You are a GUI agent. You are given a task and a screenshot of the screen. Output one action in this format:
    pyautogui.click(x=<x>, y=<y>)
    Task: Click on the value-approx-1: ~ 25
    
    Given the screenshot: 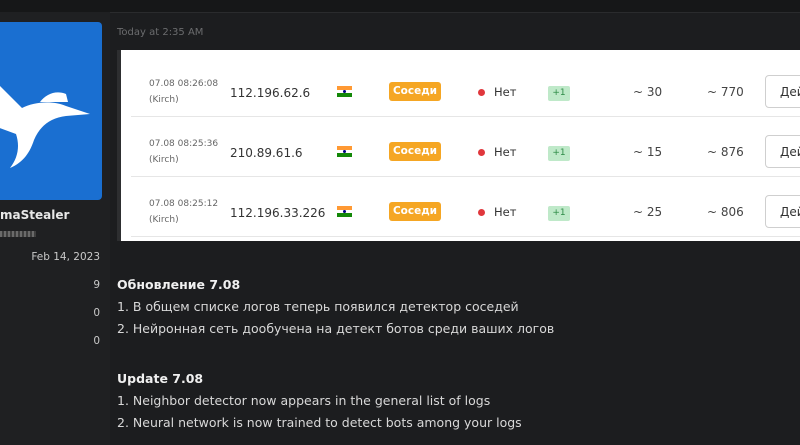 What is the action you would take?
    pyautogui.click(x=648, y=212)
    